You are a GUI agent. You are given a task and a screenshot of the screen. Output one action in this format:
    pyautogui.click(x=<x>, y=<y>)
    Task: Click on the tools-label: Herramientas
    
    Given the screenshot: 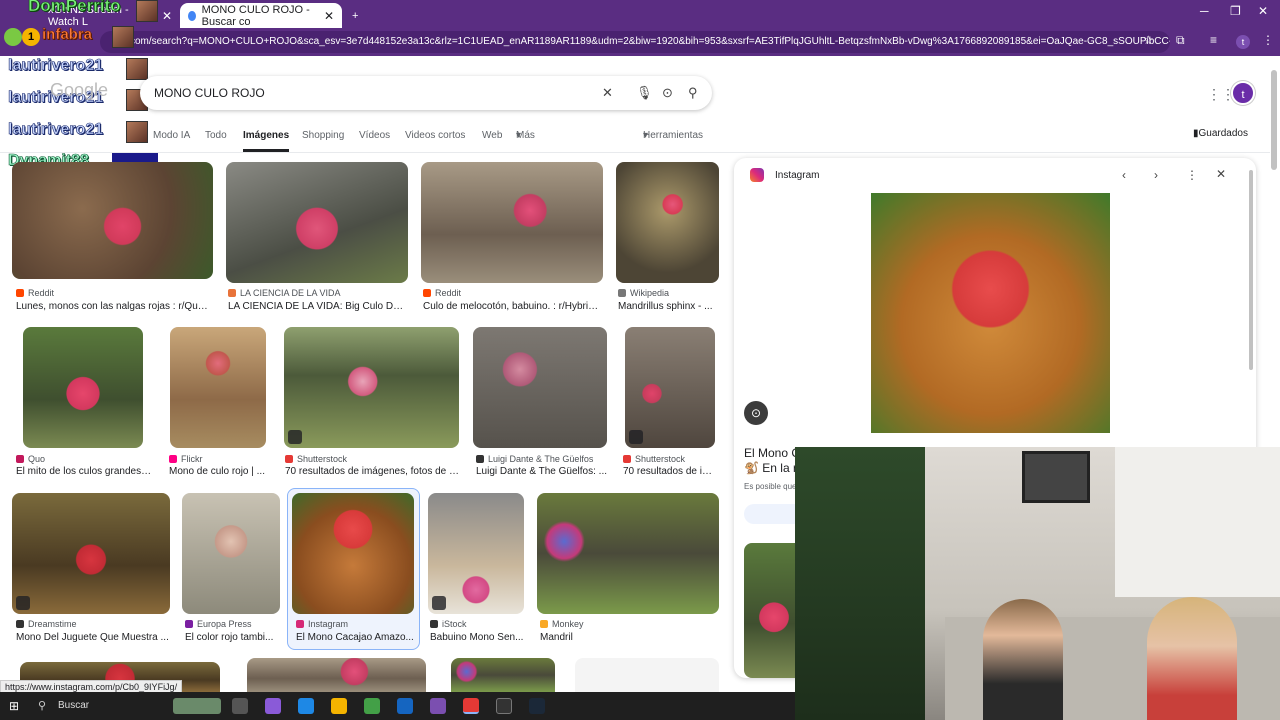 What is the action you would take?
    pyautogui.click(x=673, y=135)
    